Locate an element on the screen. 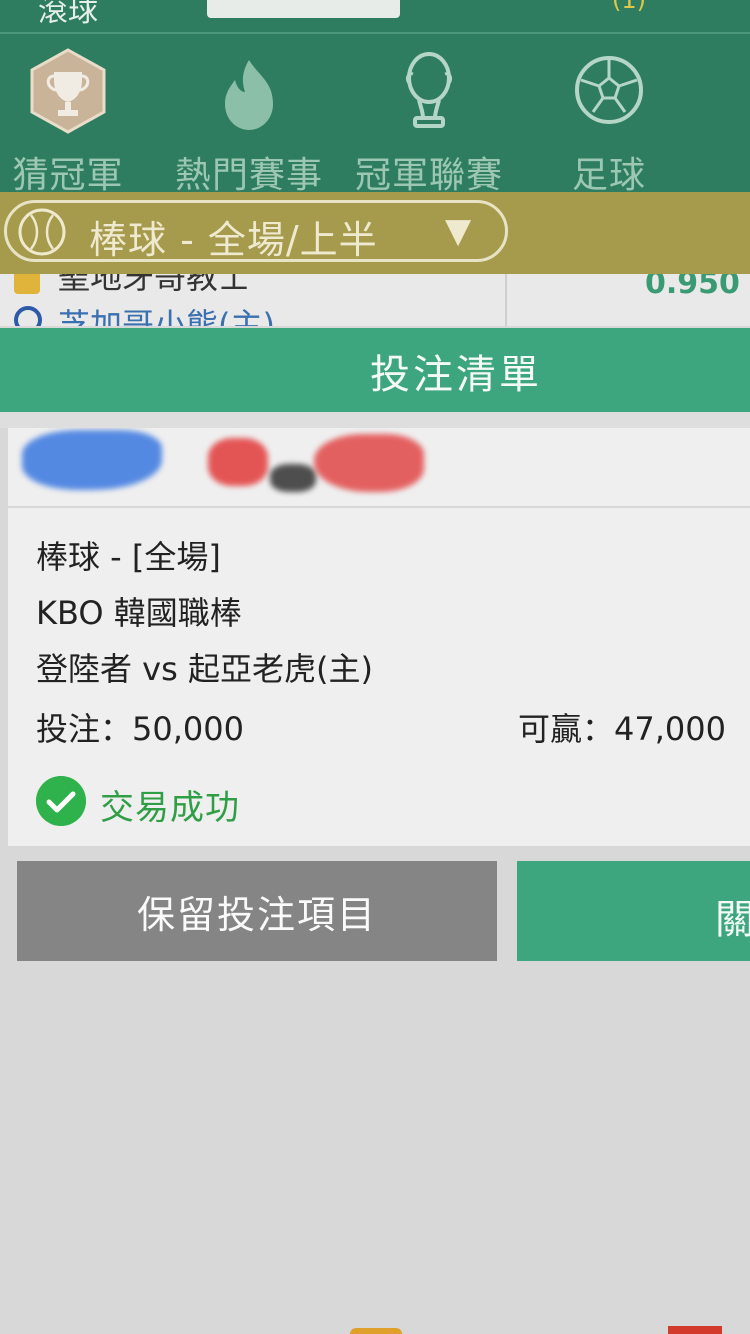 The height and width of the screenshot is (1334, 750). category-label: 足球 is located at coordinates (608, 175).